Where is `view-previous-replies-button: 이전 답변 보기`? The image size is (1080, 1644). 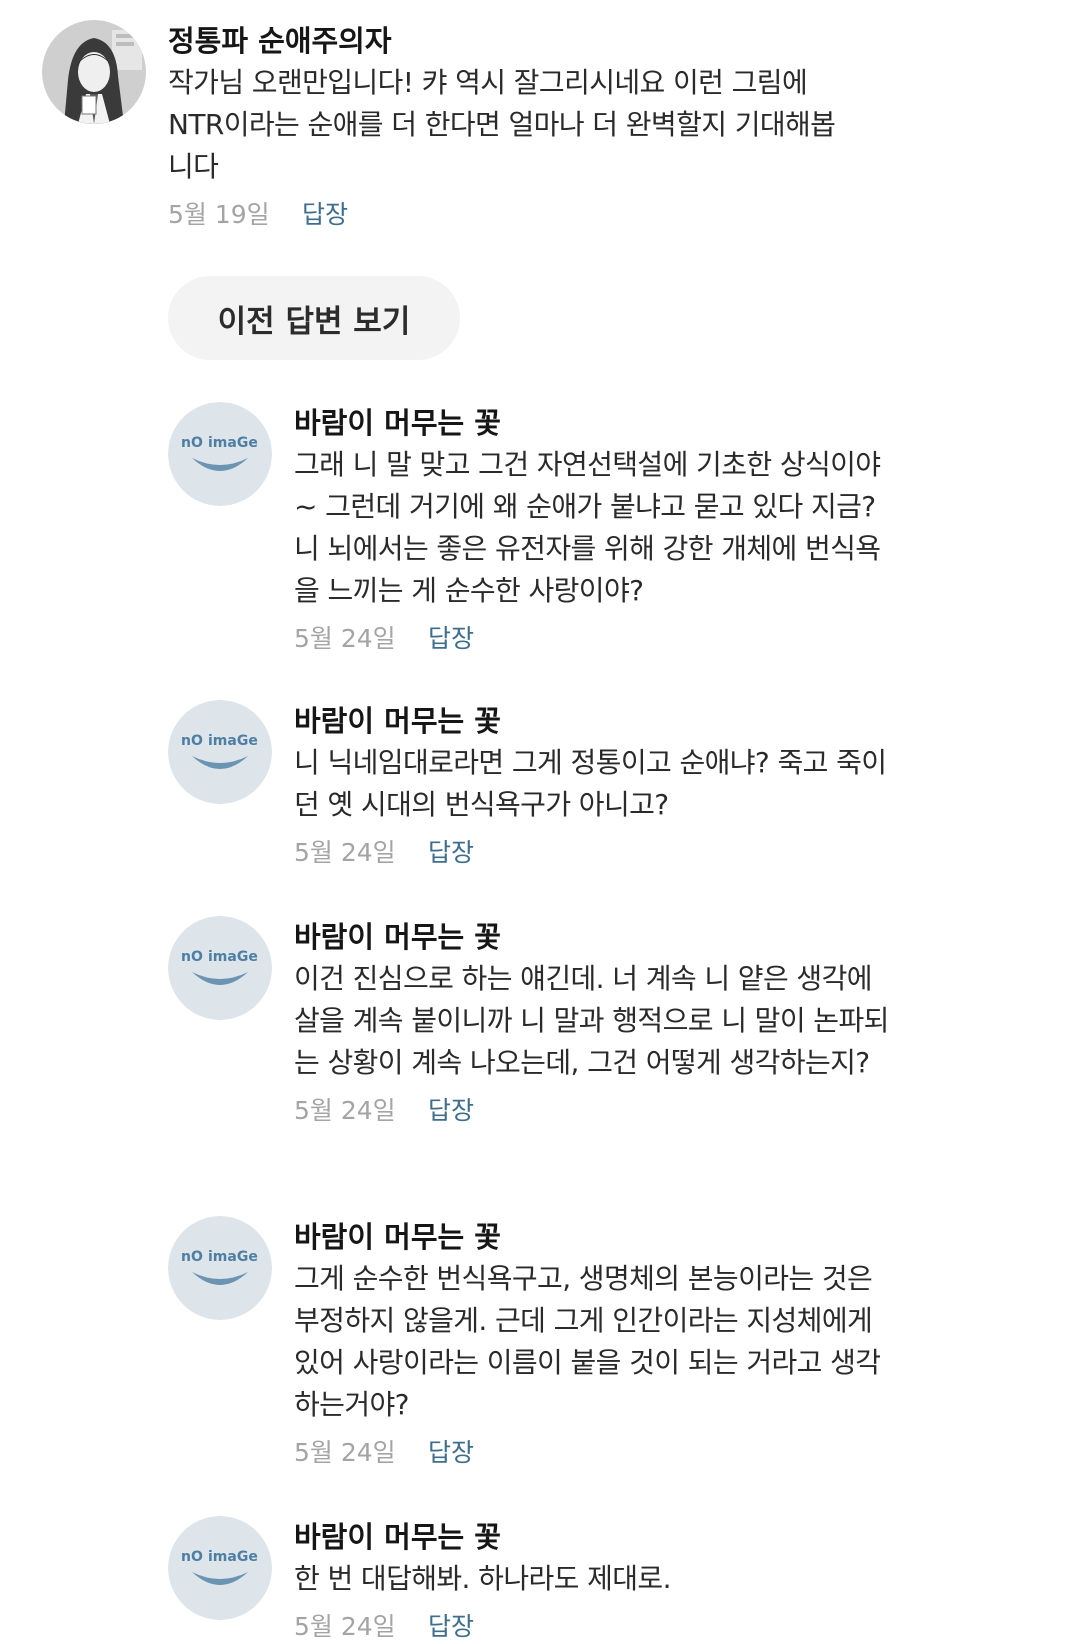 view-previous-replies-button: 이전 답변 보기 is located at coordinates (314, 318).